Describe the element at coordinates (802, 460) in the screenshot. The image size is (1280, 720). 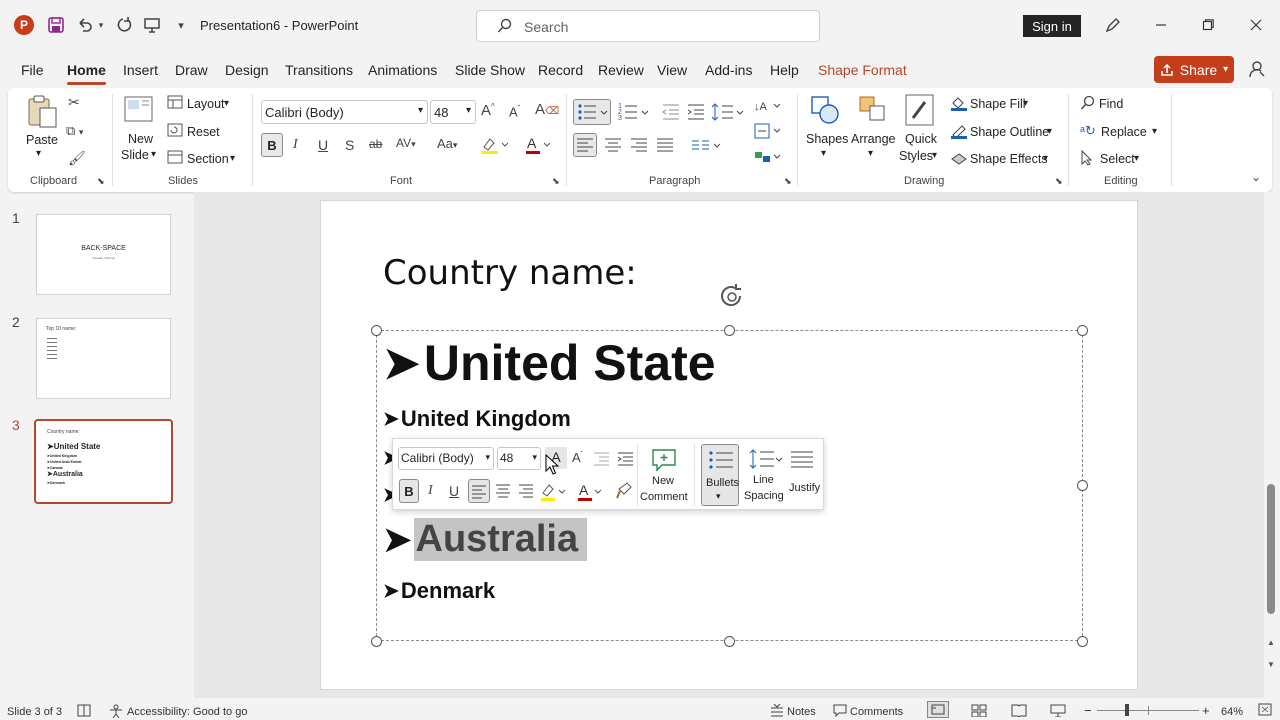
I see `mini-justify-icon` at that location.